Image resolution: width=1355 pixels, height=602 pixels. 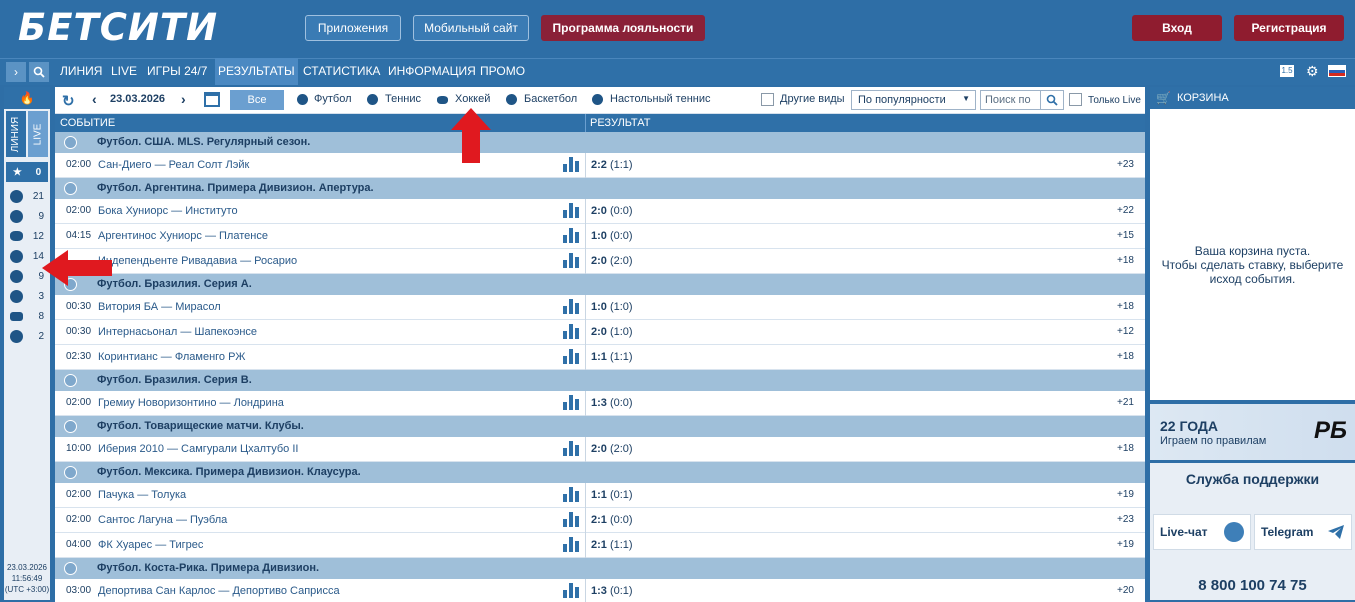 What do you see at coordinates (1051, 100) in the screenshot?
I see `search-button` at bounding box center [1051, 100].